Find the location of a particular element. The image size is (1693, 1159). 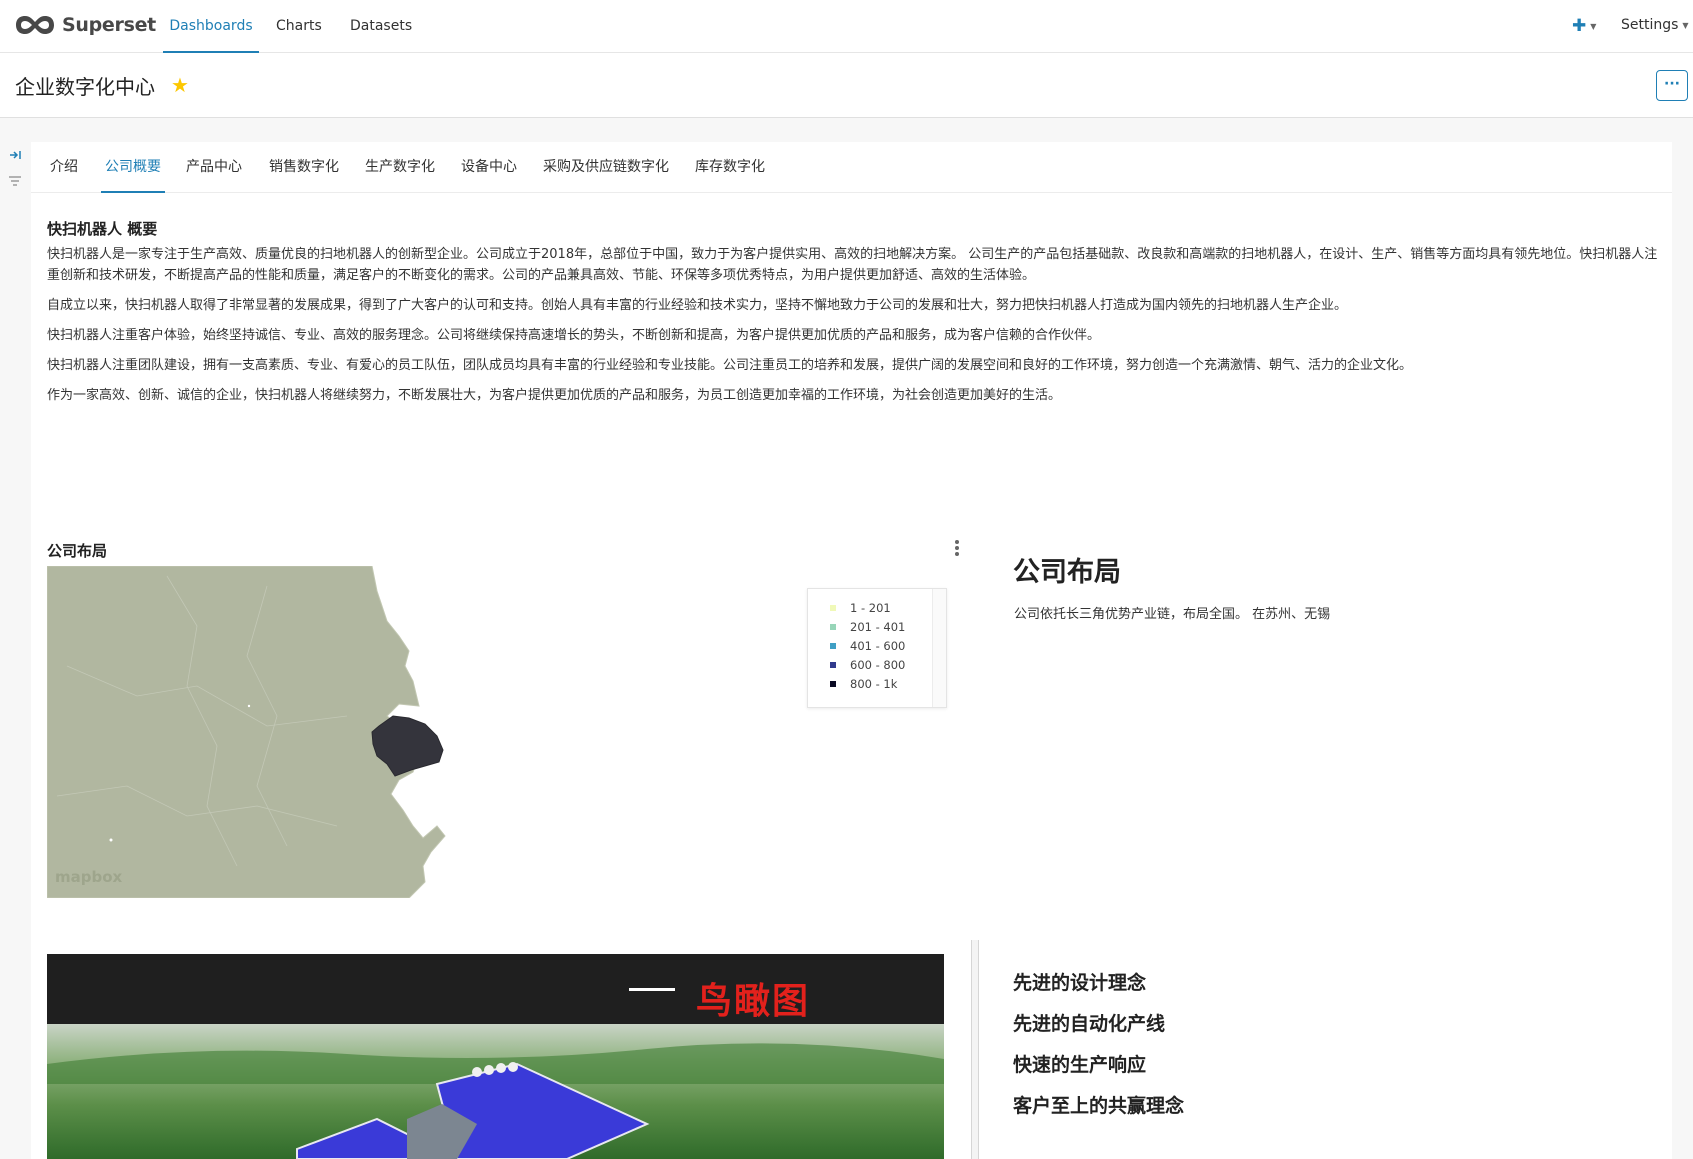

nav-datasets: Datasets is located at coordinates (381, 26).